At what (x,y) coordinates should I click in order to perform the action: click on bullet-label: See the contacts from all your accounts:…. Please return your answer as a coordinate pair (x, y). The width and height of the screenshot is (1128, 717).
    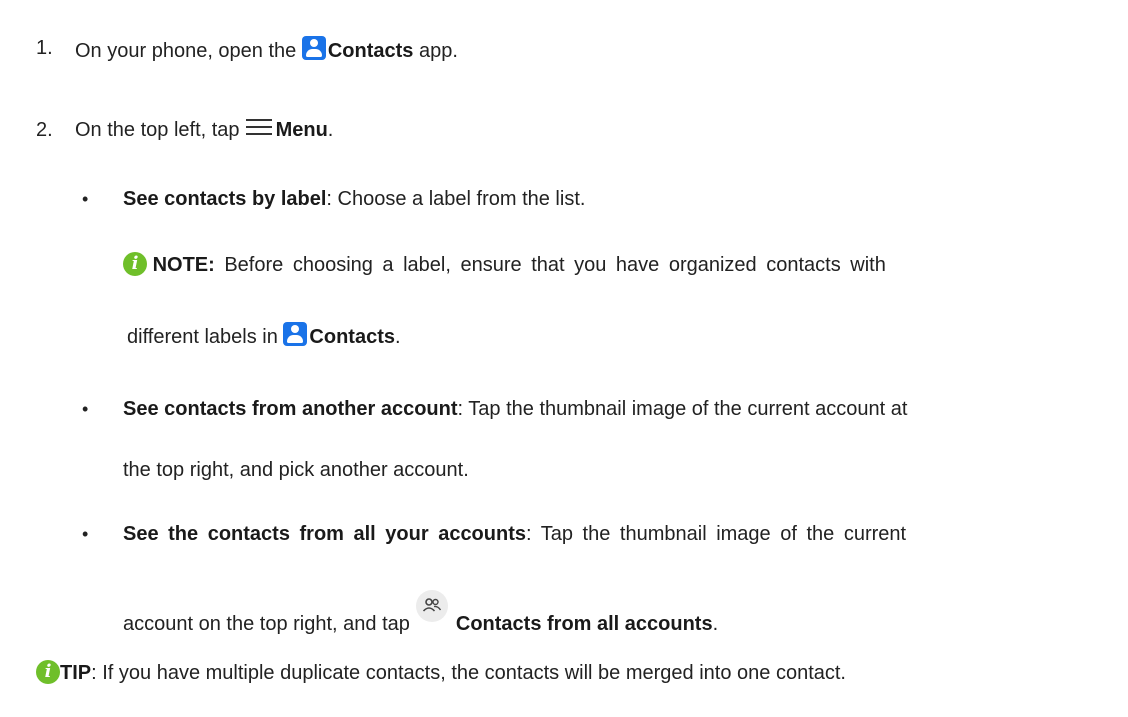
    Looking at the image, I should click on (514, 534).